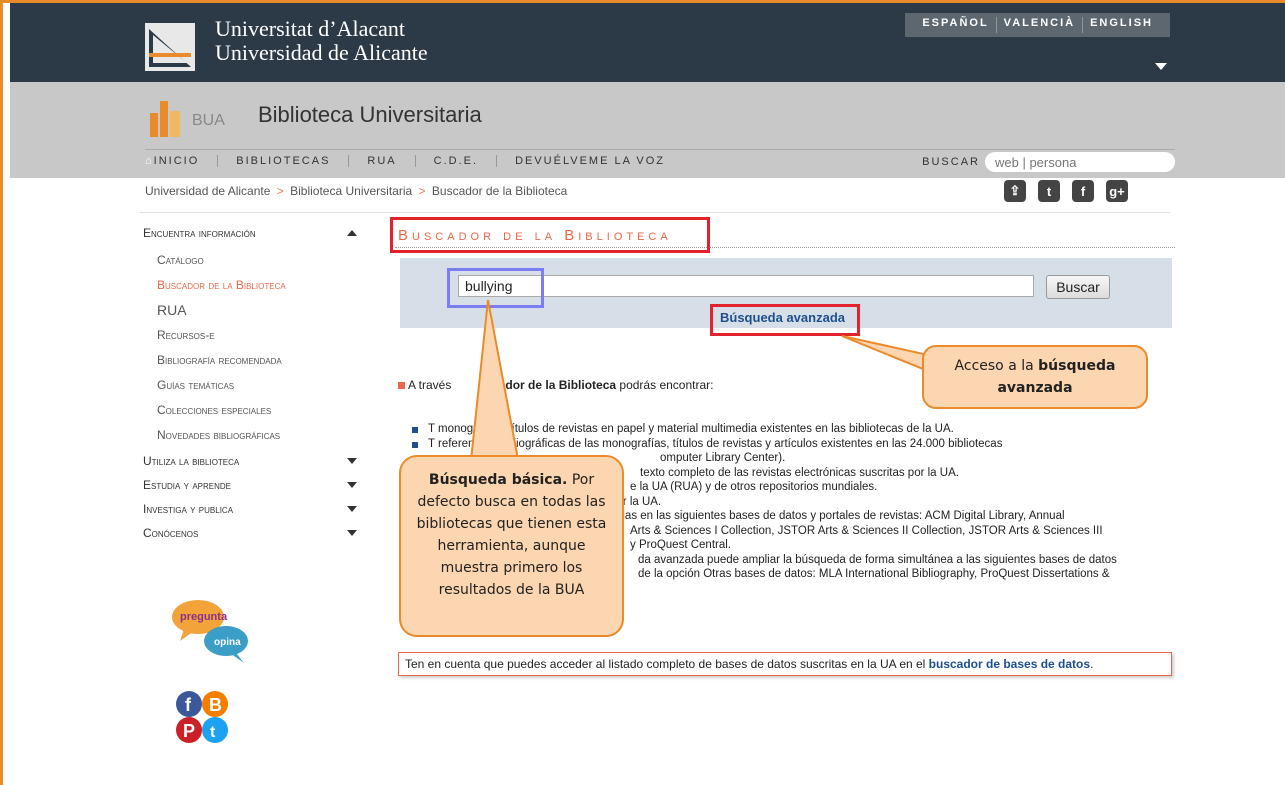  What do you see at coordinates (1035, 377) in the screenshot?
I see `advanced-search-callout: Acceso a la búsqueda avanzada` at bounding box center [1035, 377].